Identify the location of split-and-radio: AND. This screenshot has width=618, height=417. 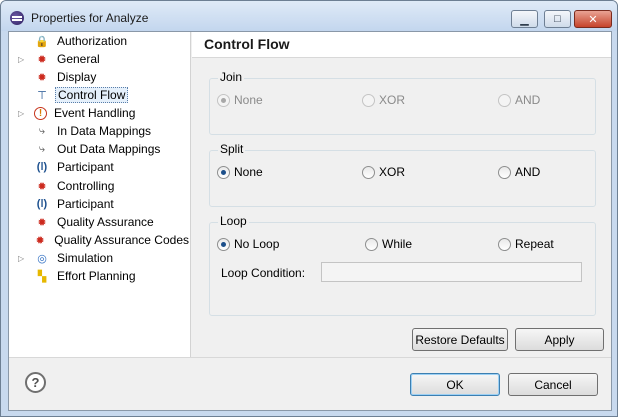
(519, 172).